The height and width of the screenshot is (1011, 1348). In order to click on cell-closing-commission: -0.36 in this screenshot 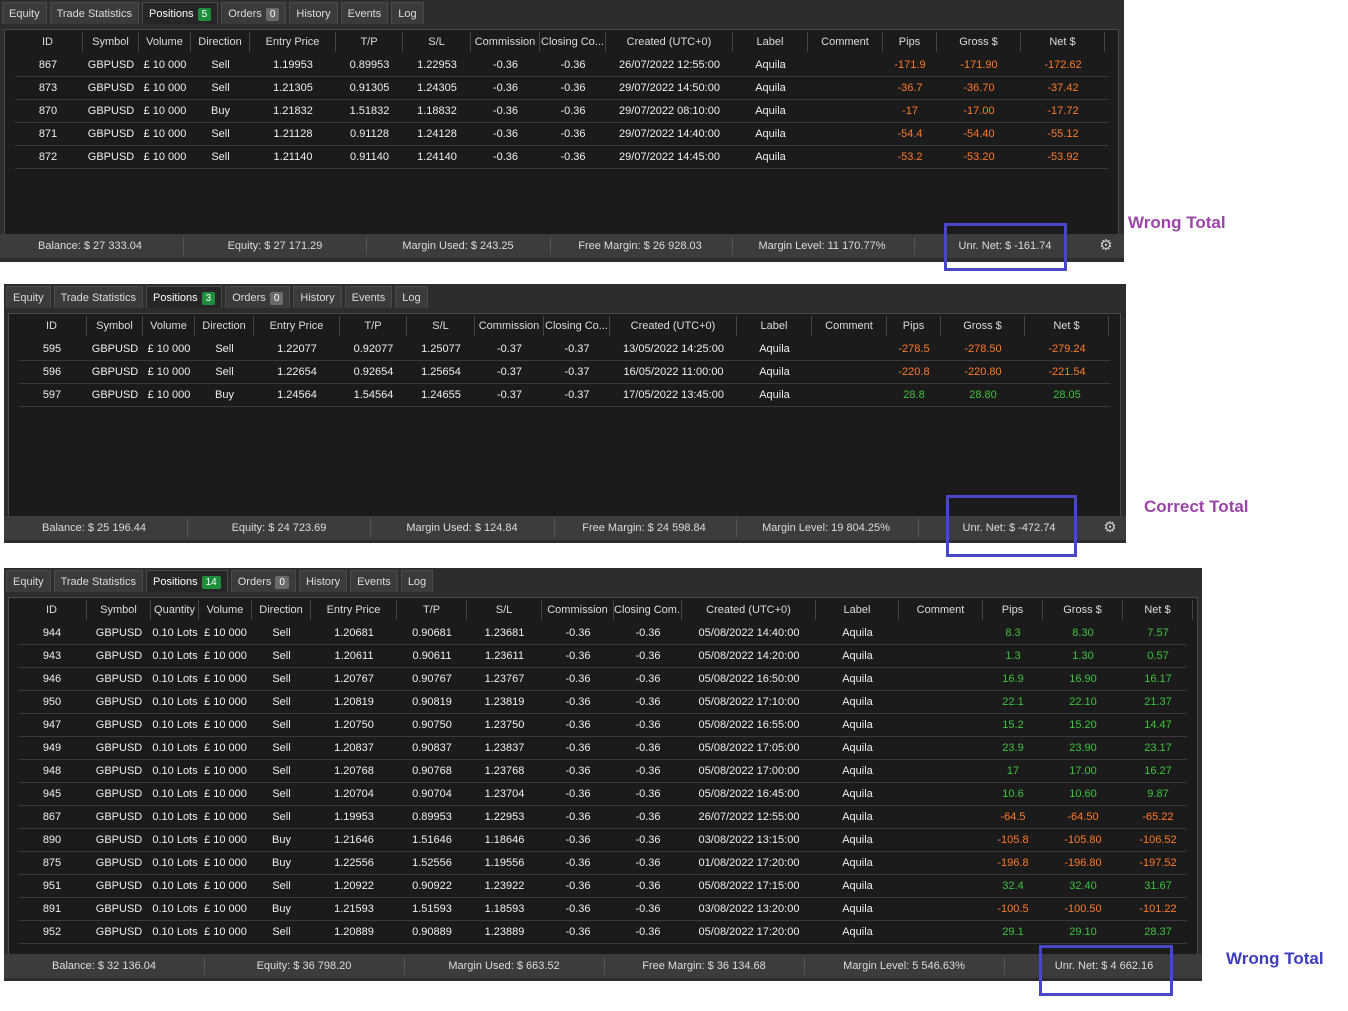, I will do `click(573, 157)`.